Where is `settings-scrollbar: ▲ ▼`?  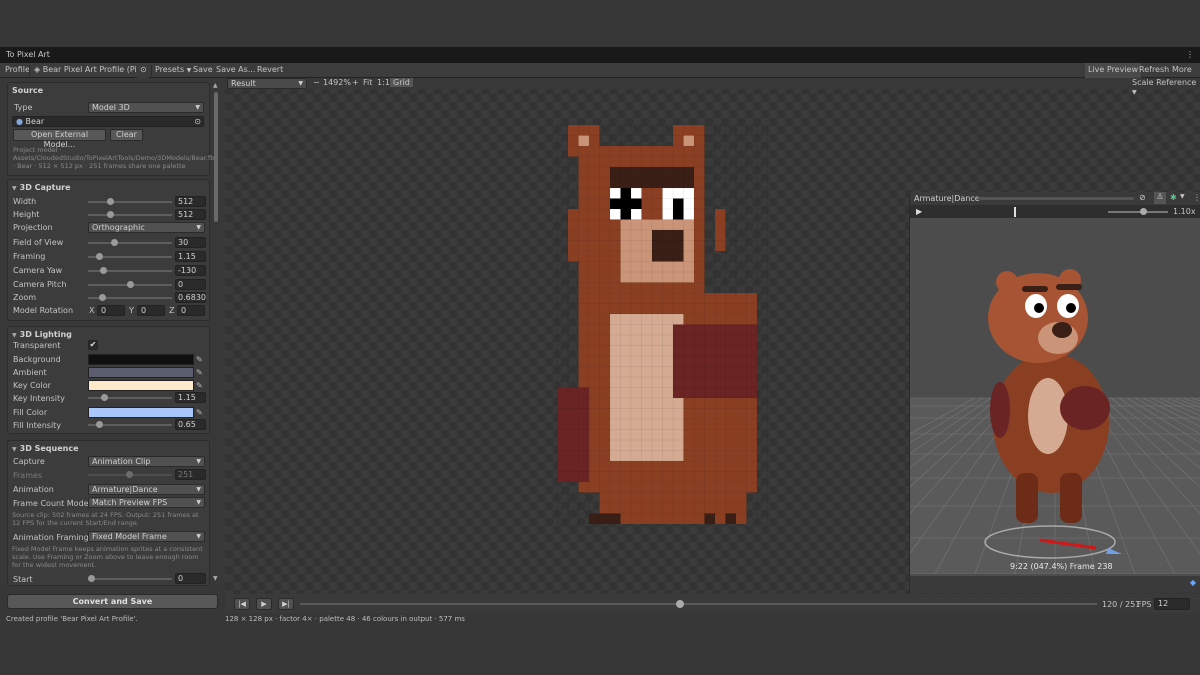
settings-scrollbar: ▲ ▼ is located at coordinates (216, 332).